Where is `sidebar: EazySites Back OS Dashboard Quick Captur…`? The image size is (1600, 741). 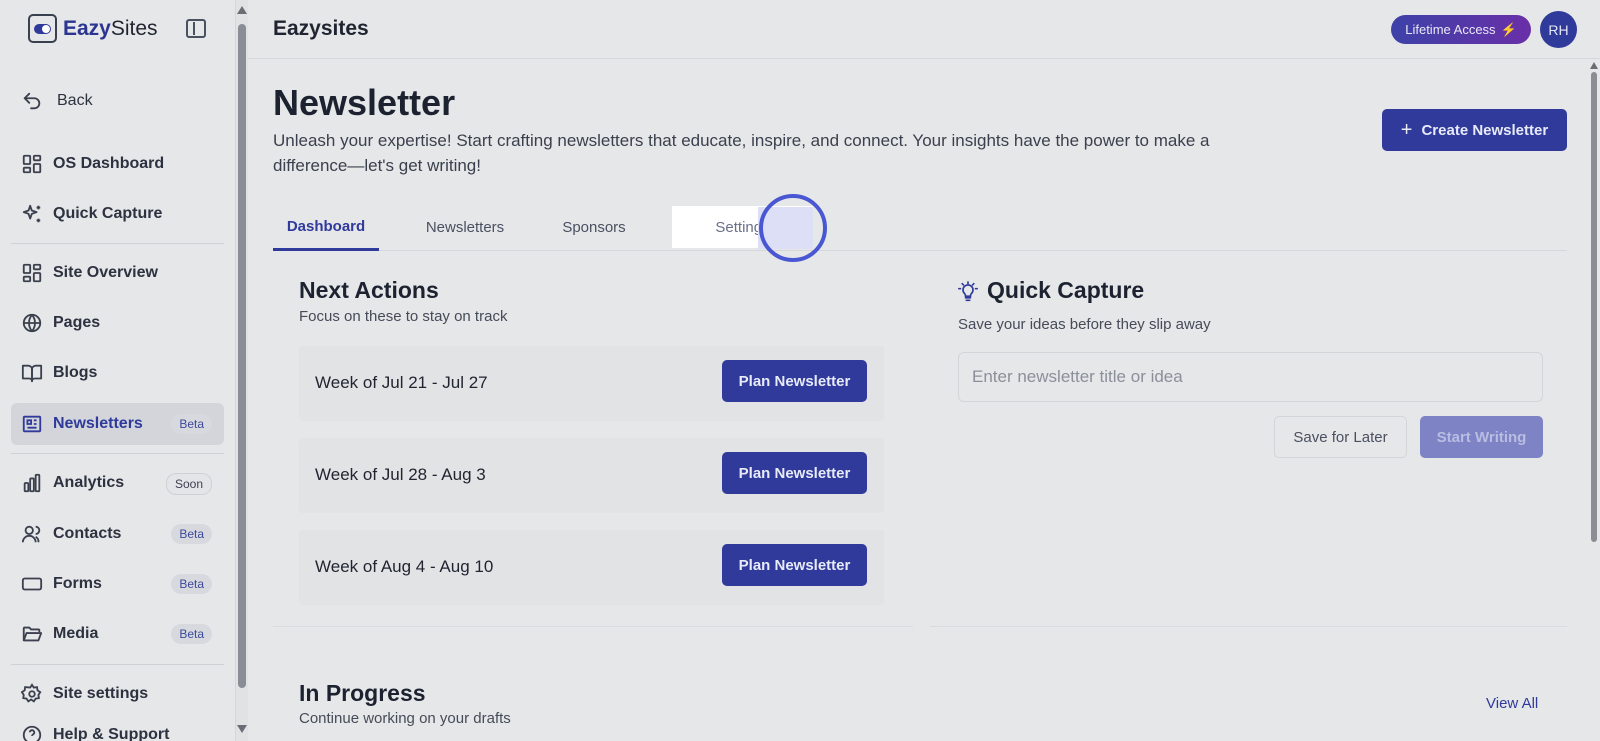
sidebar: EazySites Back OS Dashboard Quick Captur… is located at coordinates (118, 370).